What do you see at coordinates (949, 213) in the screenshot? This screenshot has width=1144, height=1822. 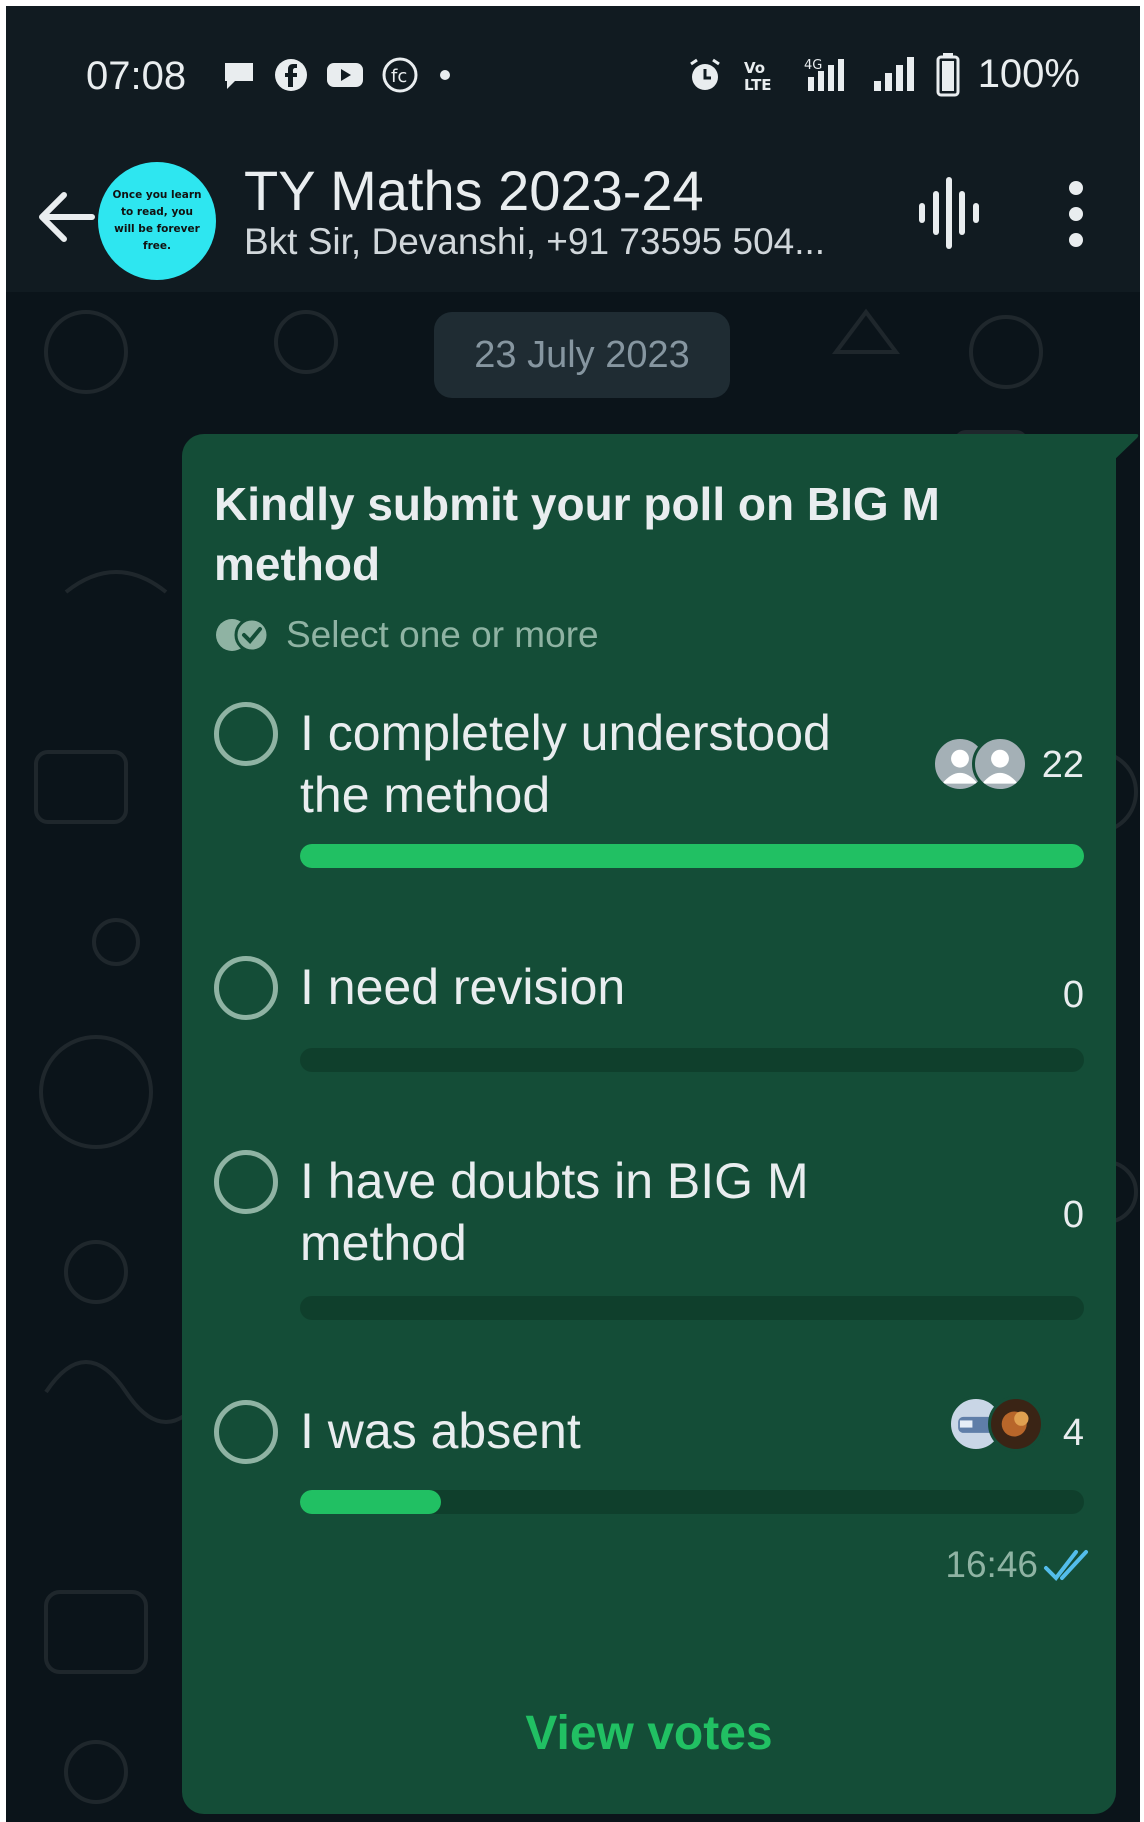 I see `voice-chat-icon` at bounding box center [949, 213].